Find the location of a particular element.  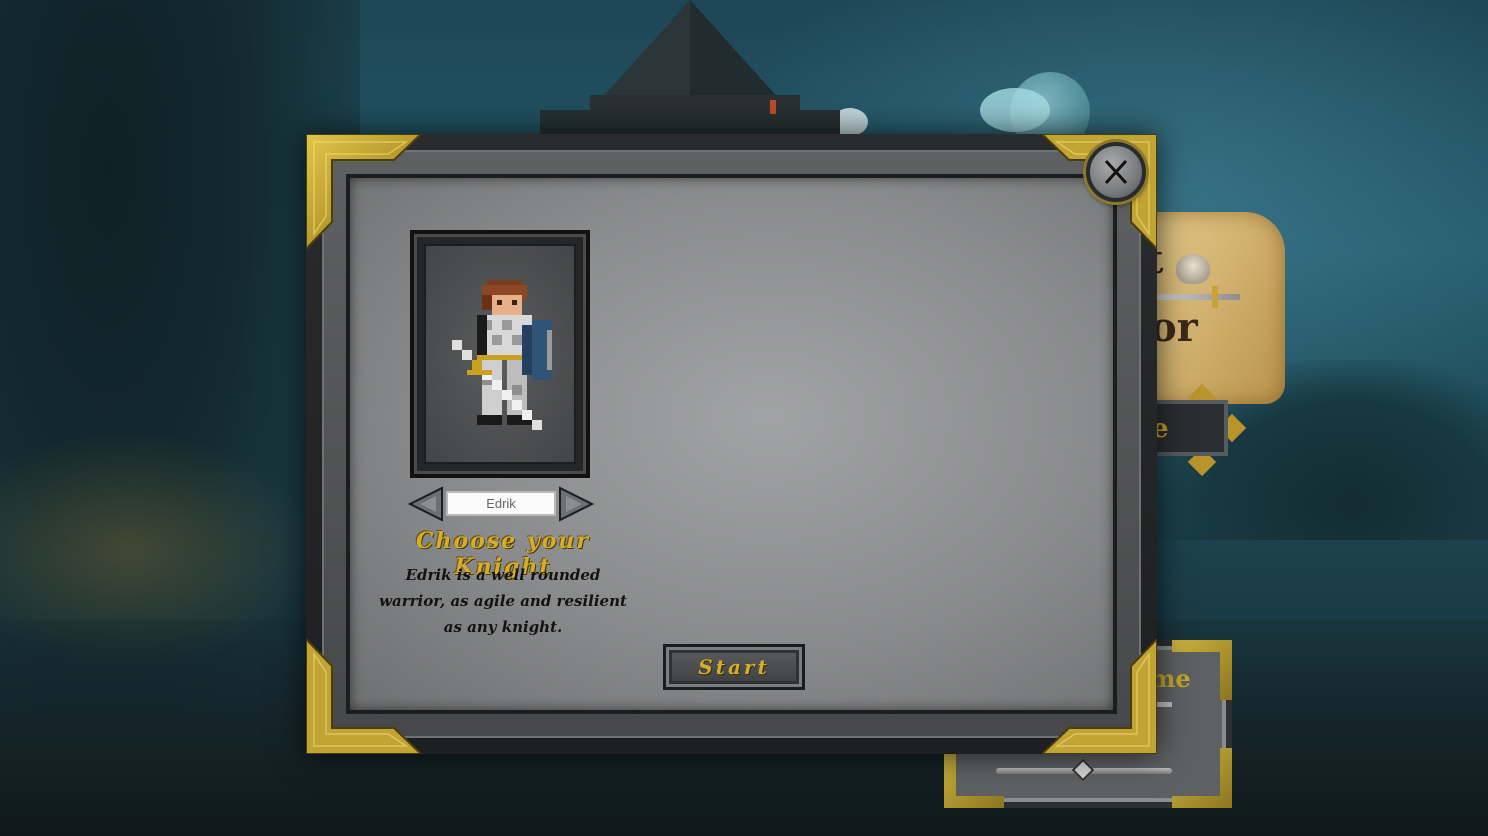

knight-selector: Edrik is located at coordinates (501, 504).